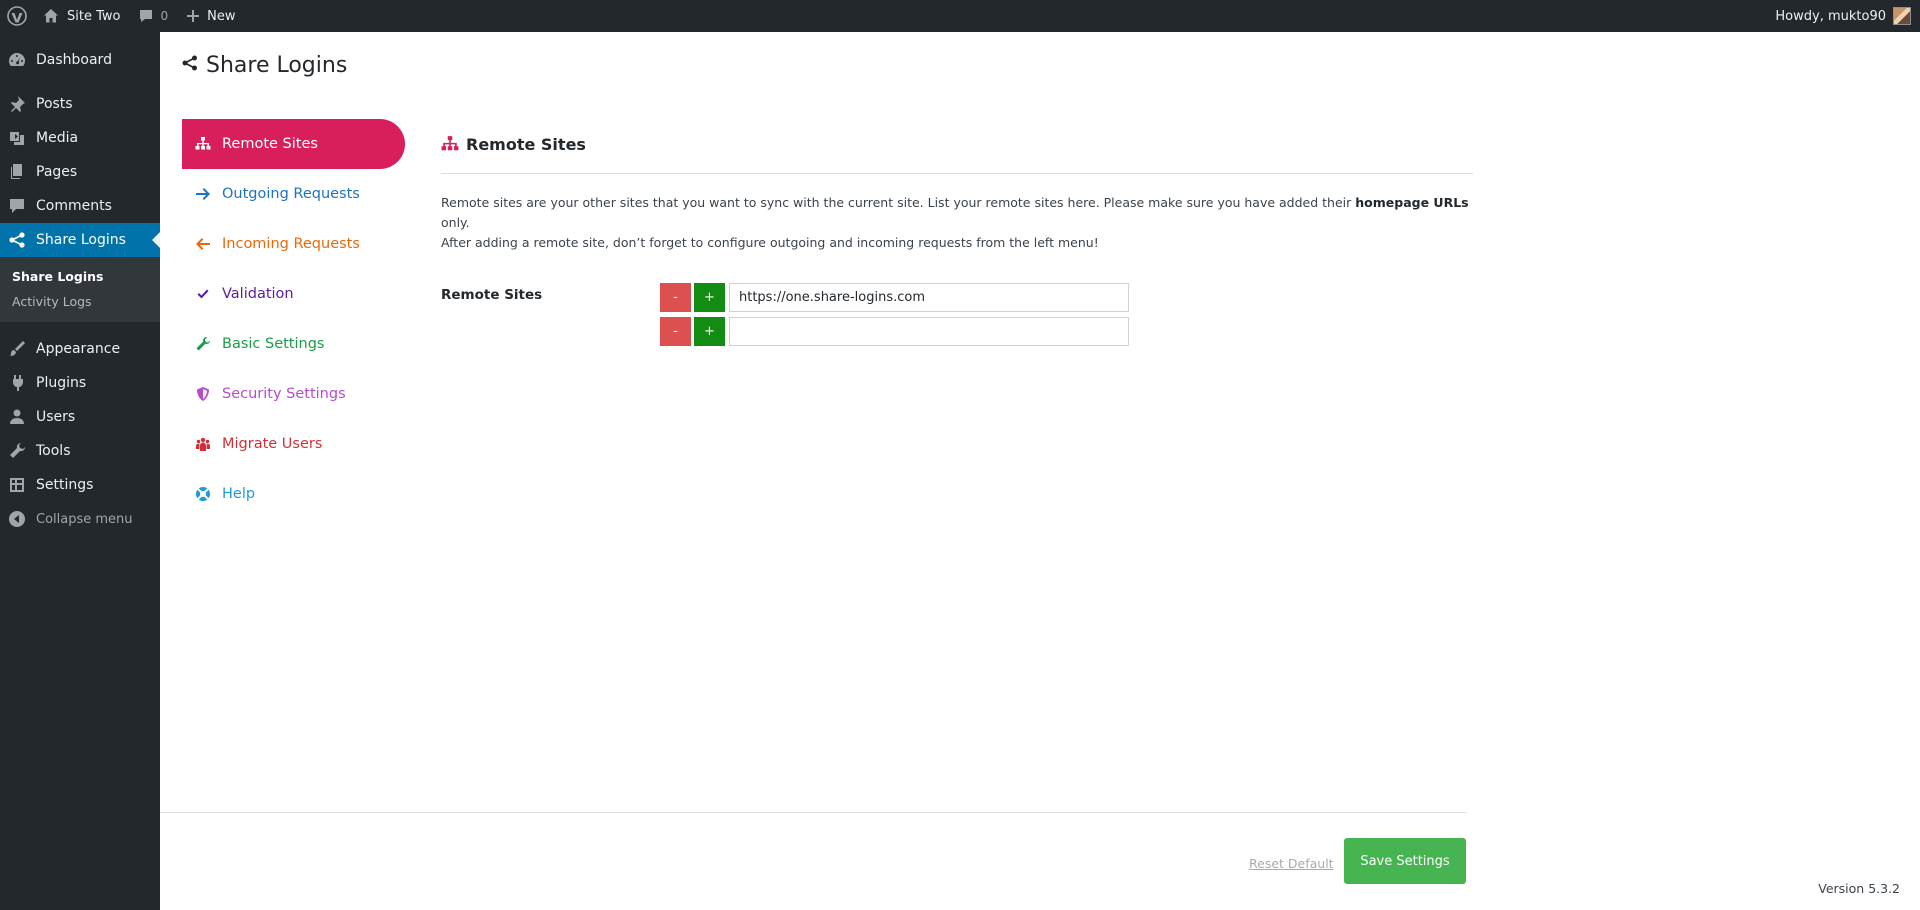 This screenshot has width=1920, height=910. I want to click on menu-item-posts: Posts, so click(80, 104).